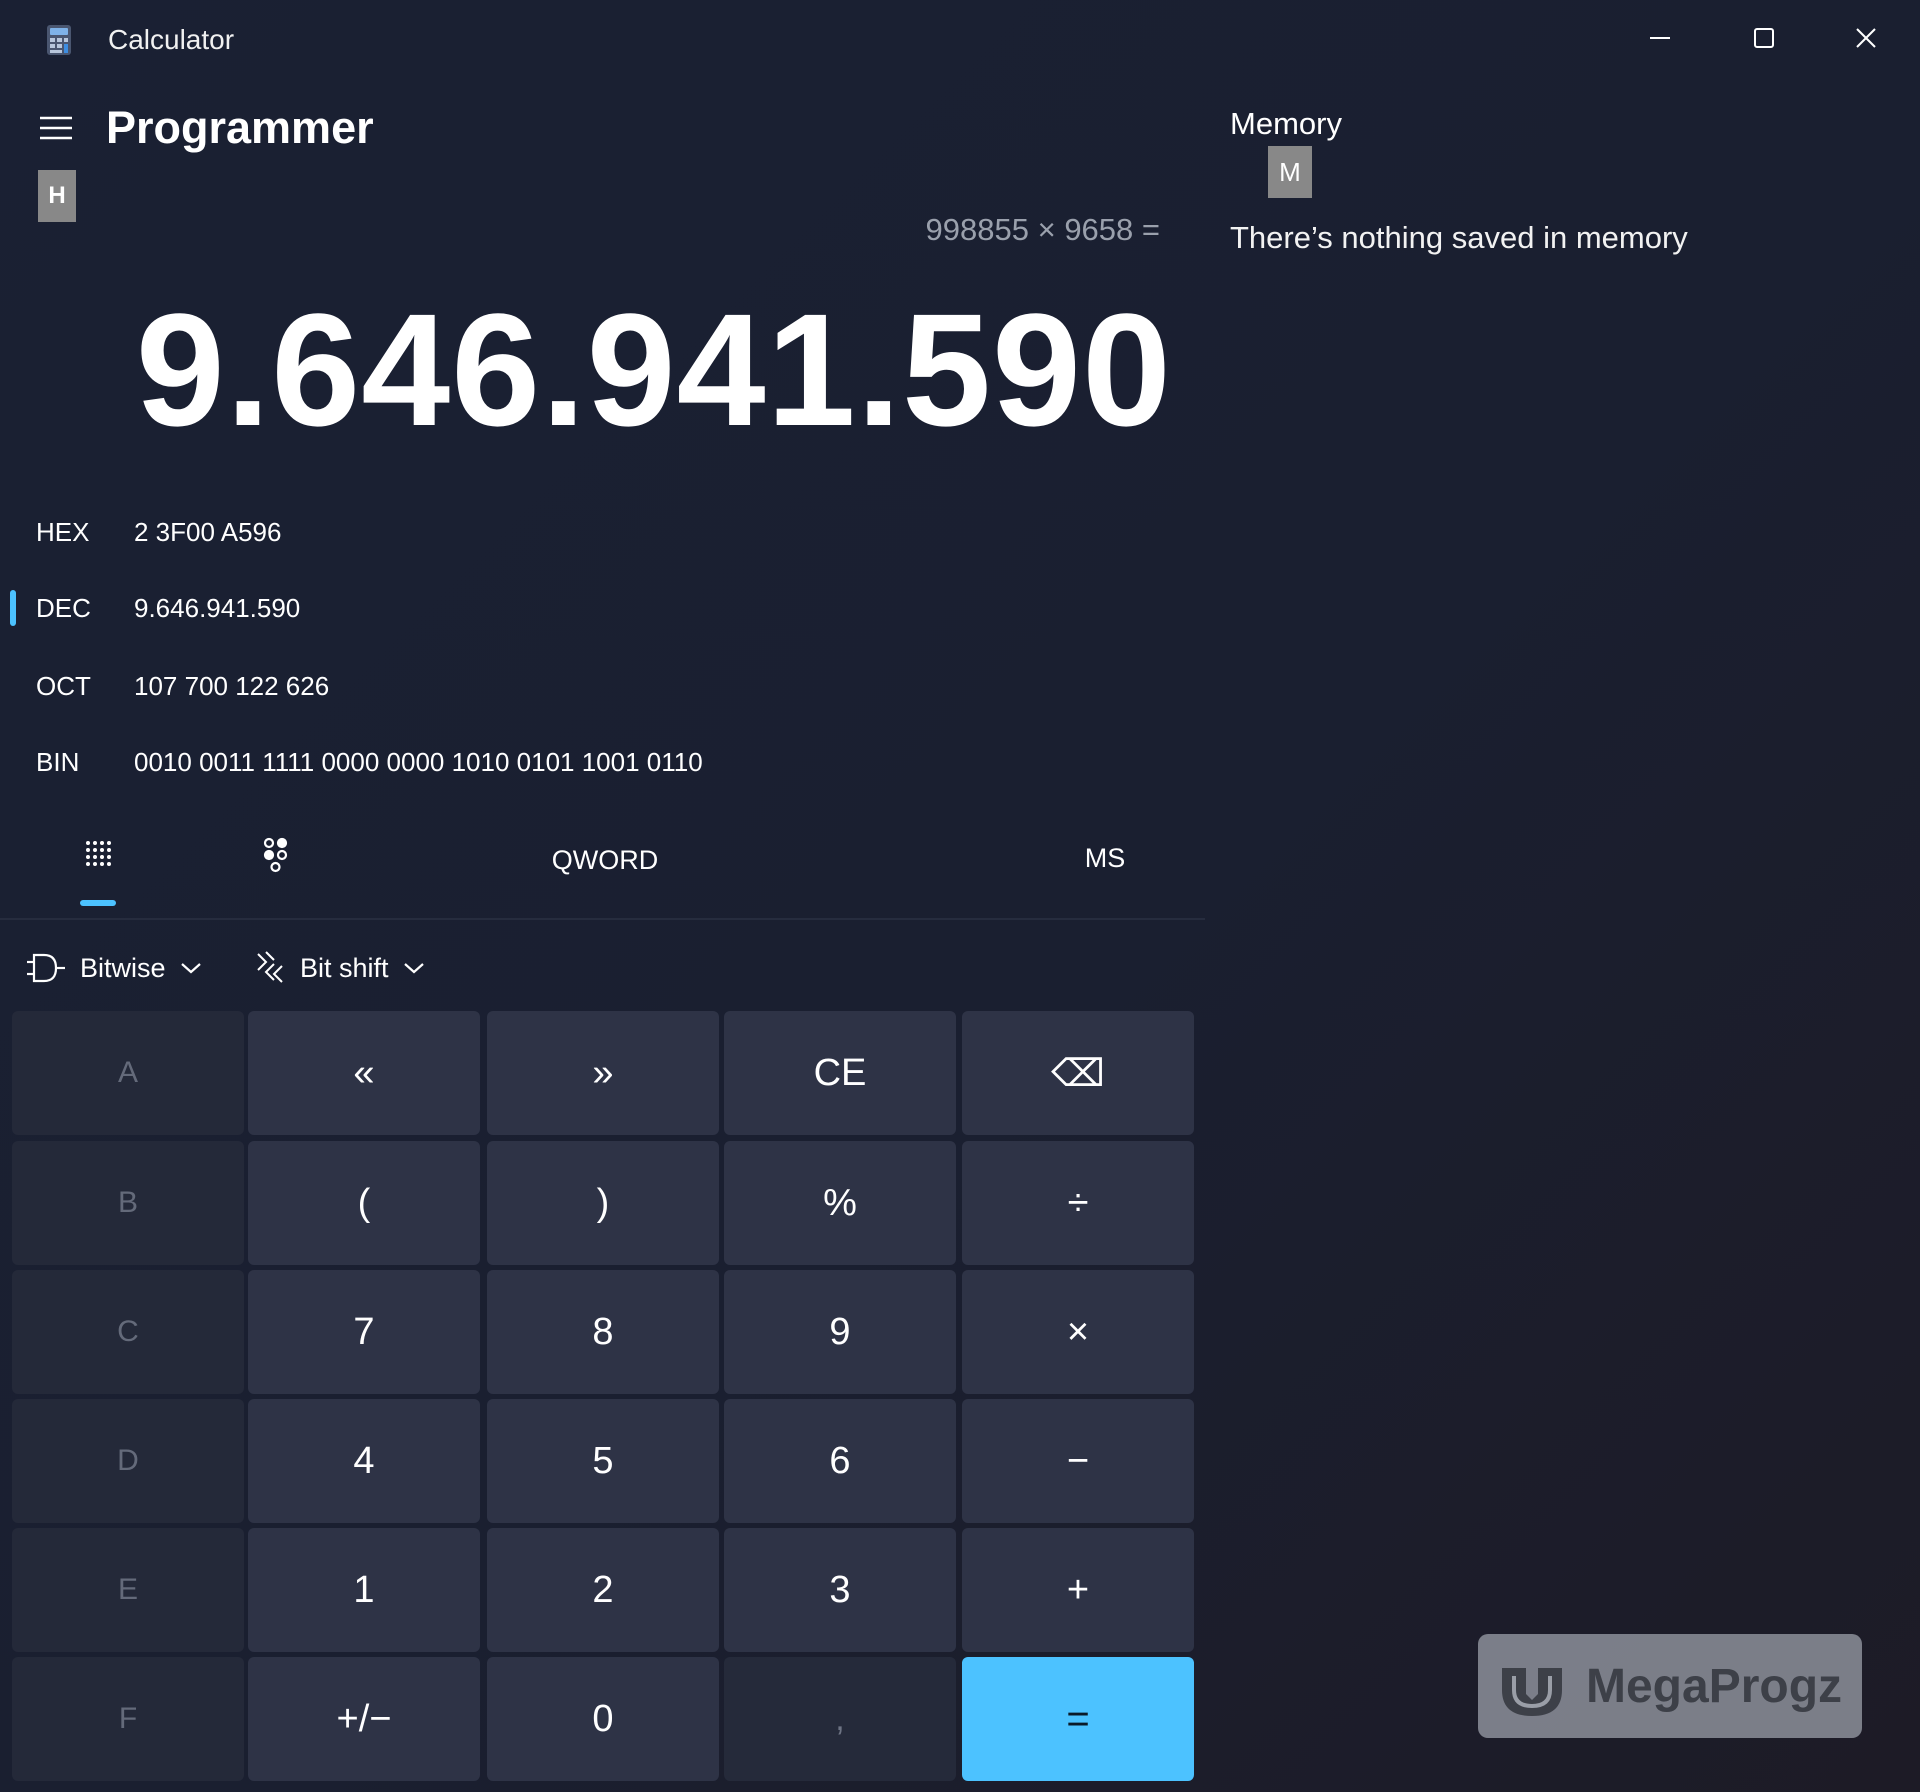 The width and height of the screenshot is (1920, 1792). Describe the element at coordinates (840, 1332) in the screenshot. I see `key-9: 9` at that location.